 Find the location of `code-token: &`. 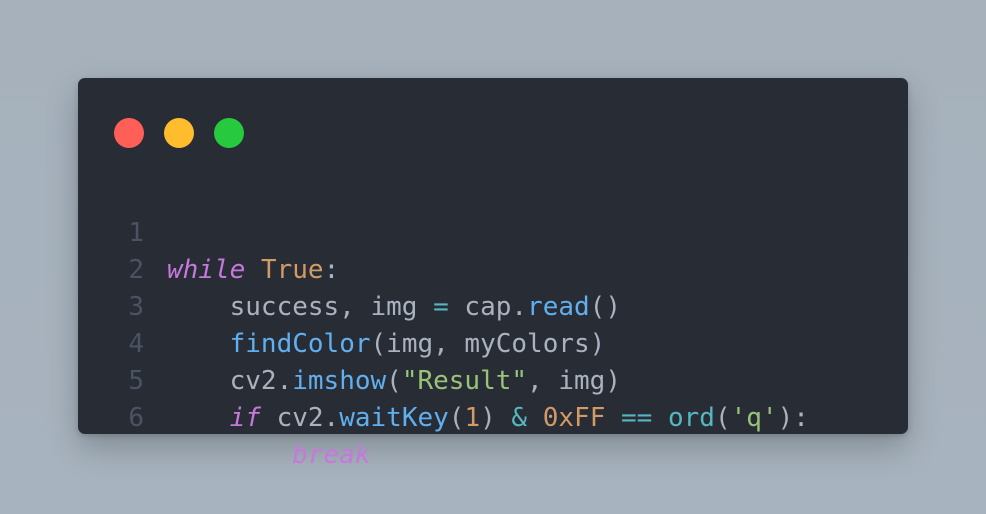

code-token: & is located at coordinates (519, 418).